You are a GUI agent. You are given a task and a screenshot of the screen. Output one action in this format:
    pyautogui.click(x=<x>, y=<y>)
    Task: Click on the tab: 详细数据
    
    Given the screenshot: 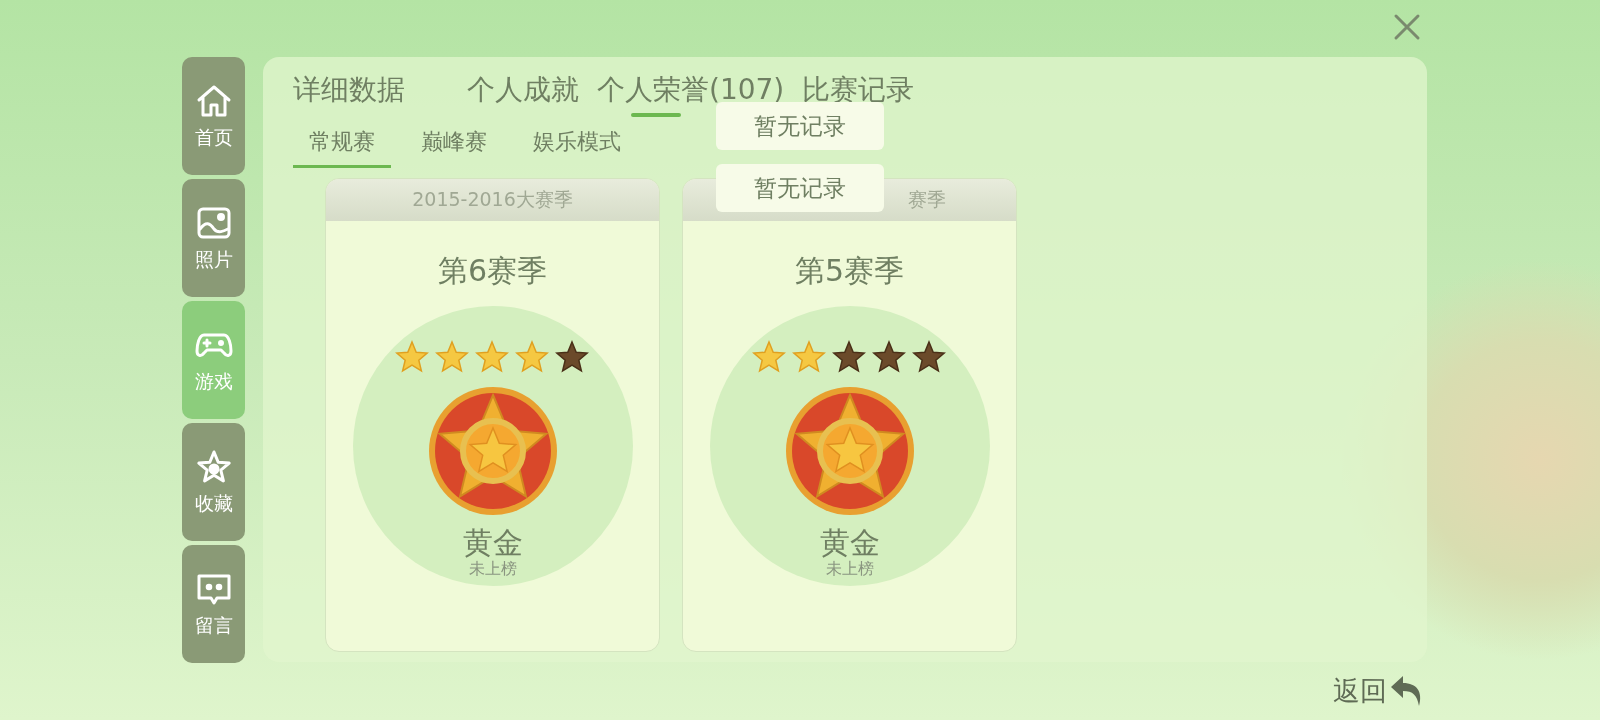 What is the action you would take?
    pyautogui.click(x=349, y=96)
    